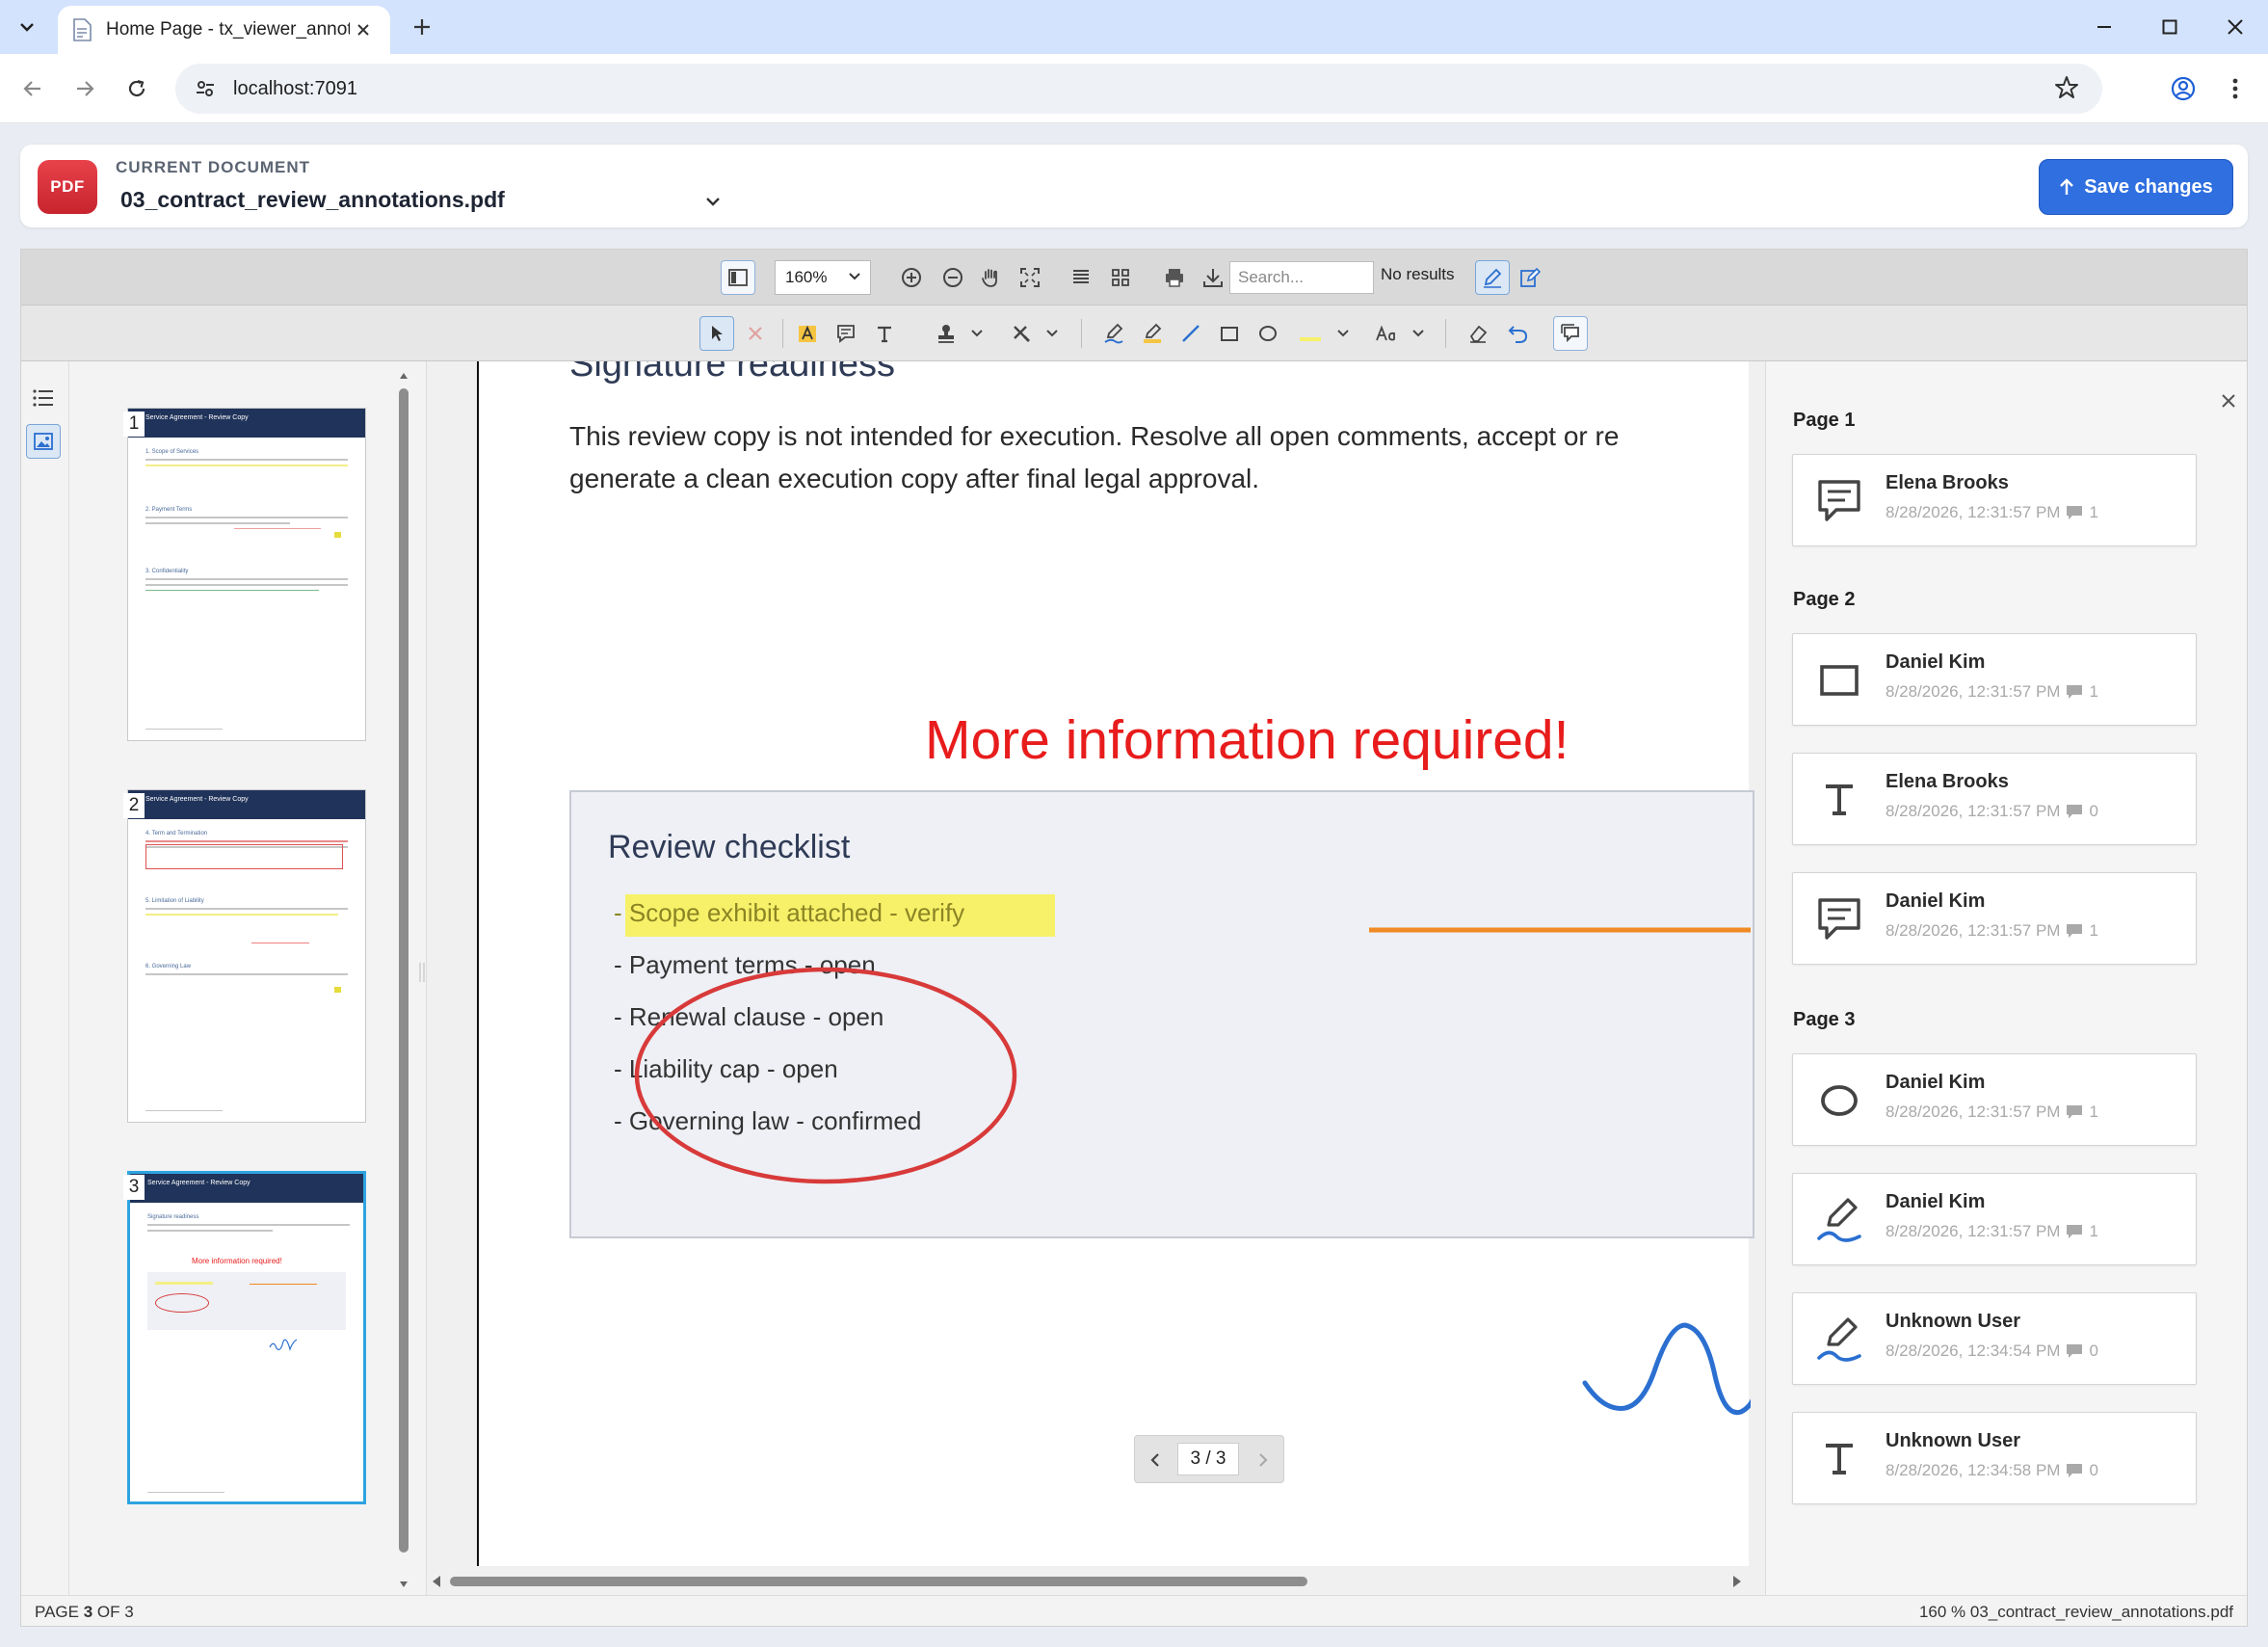 The height and width of the screenshot is (1647, 2268). Describe the element at coordinates (1310, 333) in the screenshot. I see `color-picker-button` at that location.